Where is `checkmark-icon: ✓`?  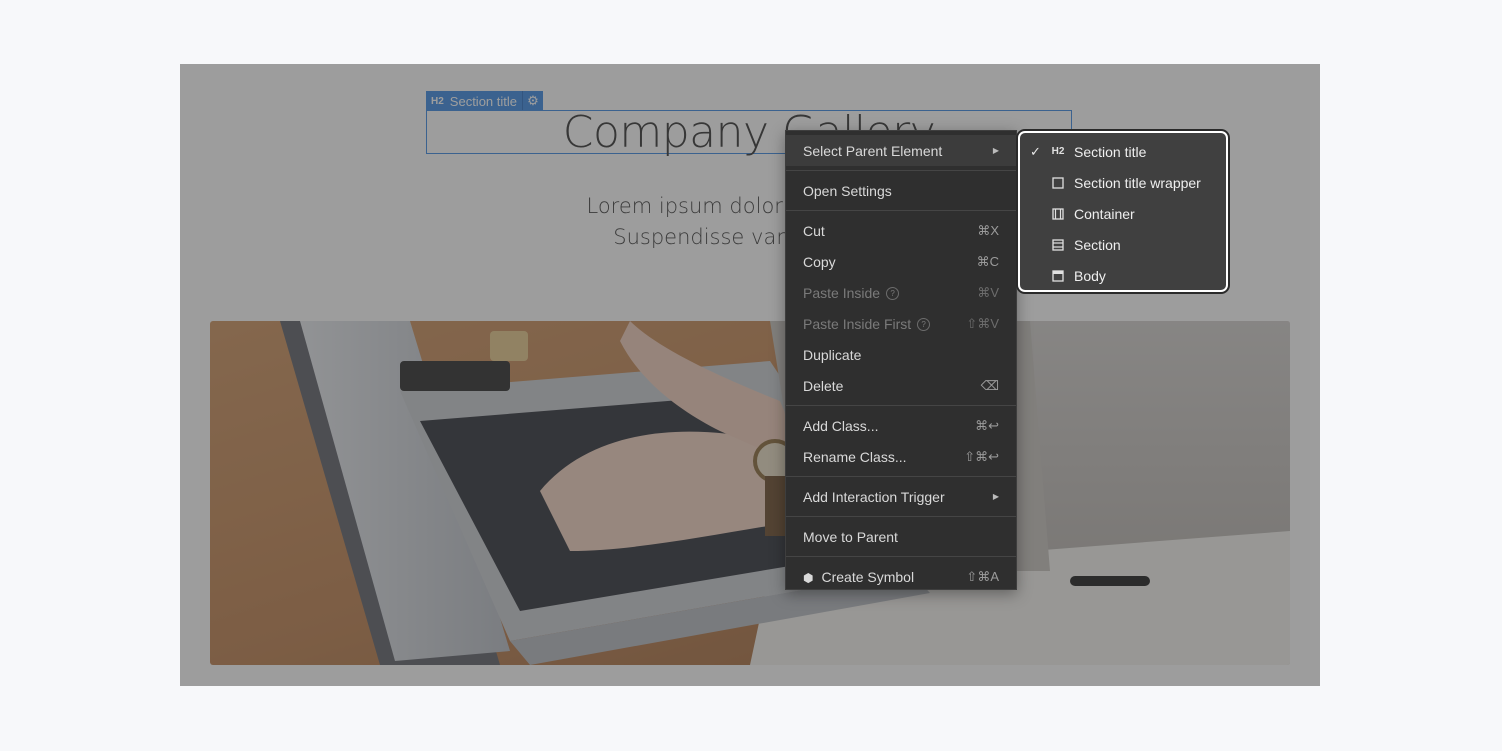
checkmark-icon: ✓ is located at coordinates (1035, 151).